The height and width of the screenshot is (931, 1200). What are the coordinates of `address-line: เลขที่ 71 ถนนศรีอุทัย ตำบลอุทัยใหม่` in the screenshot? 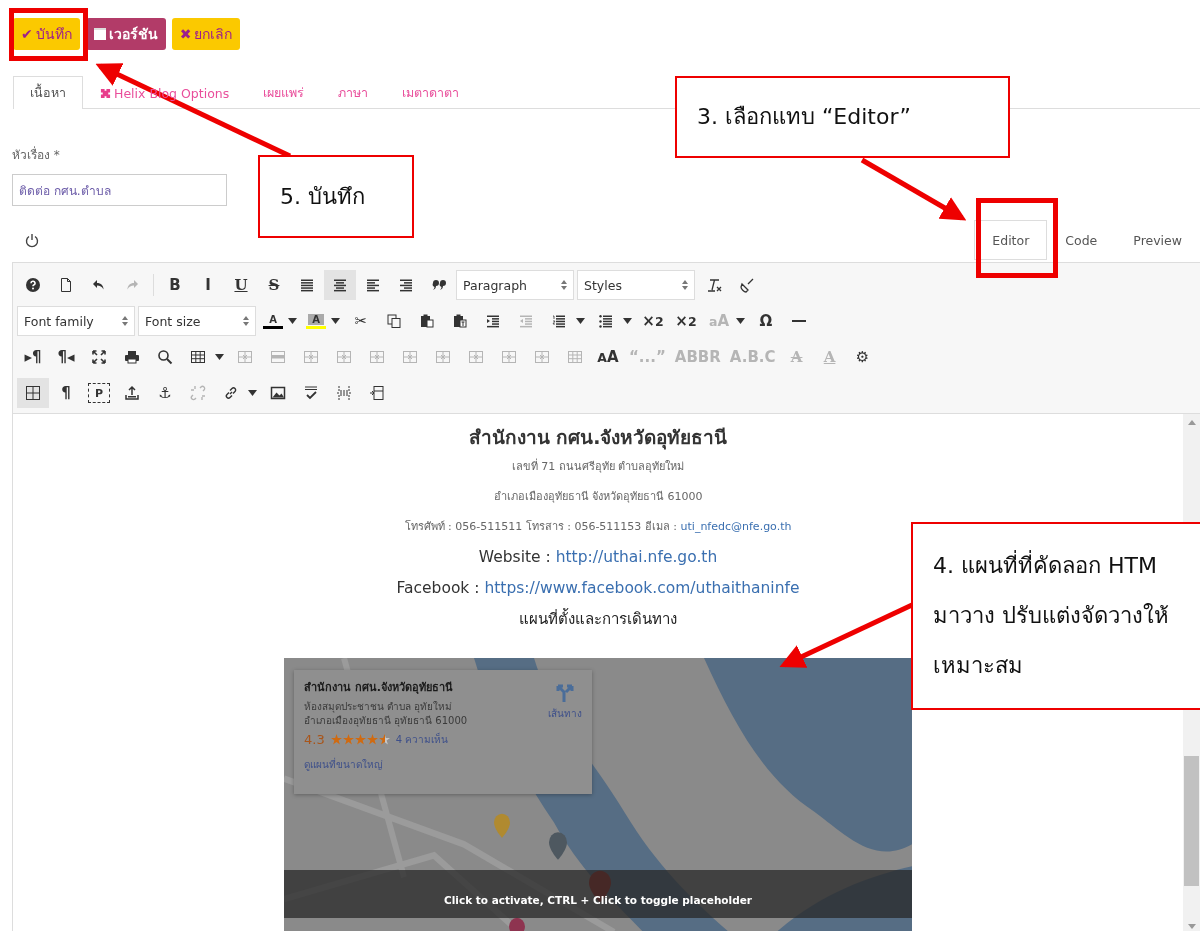 It's located at (598, 466).